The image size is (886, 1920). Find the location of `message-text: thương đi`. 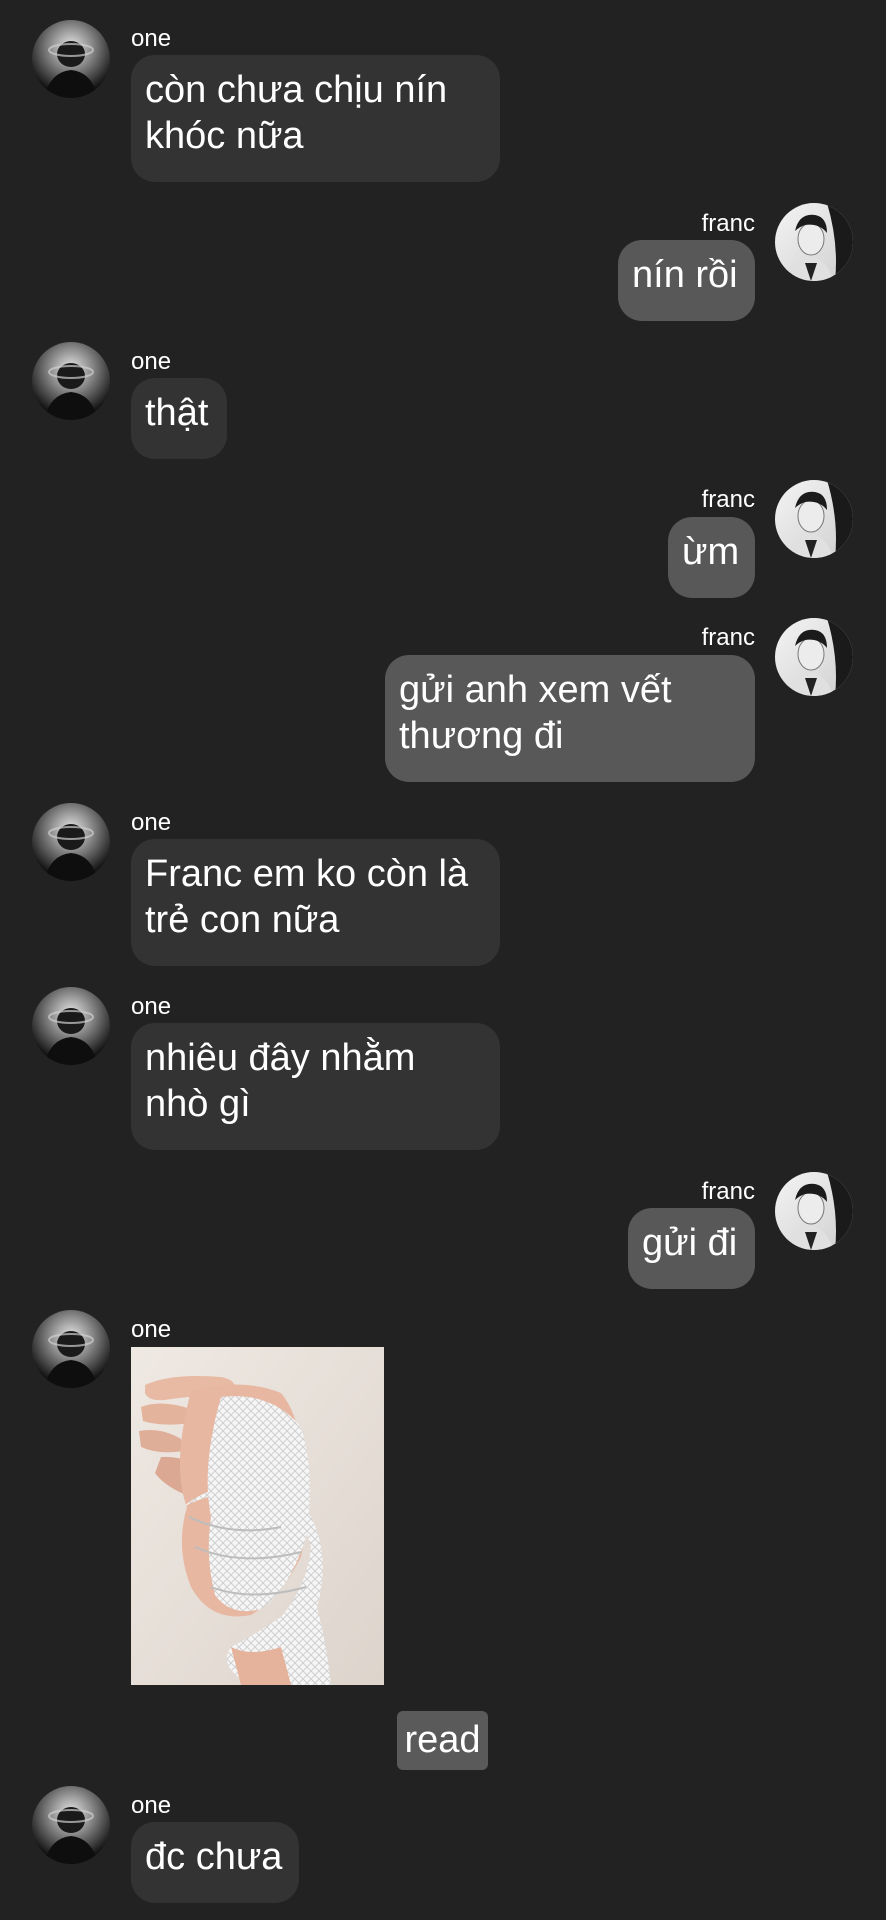

message-text: thương đi is located at coordinates (481, 736).